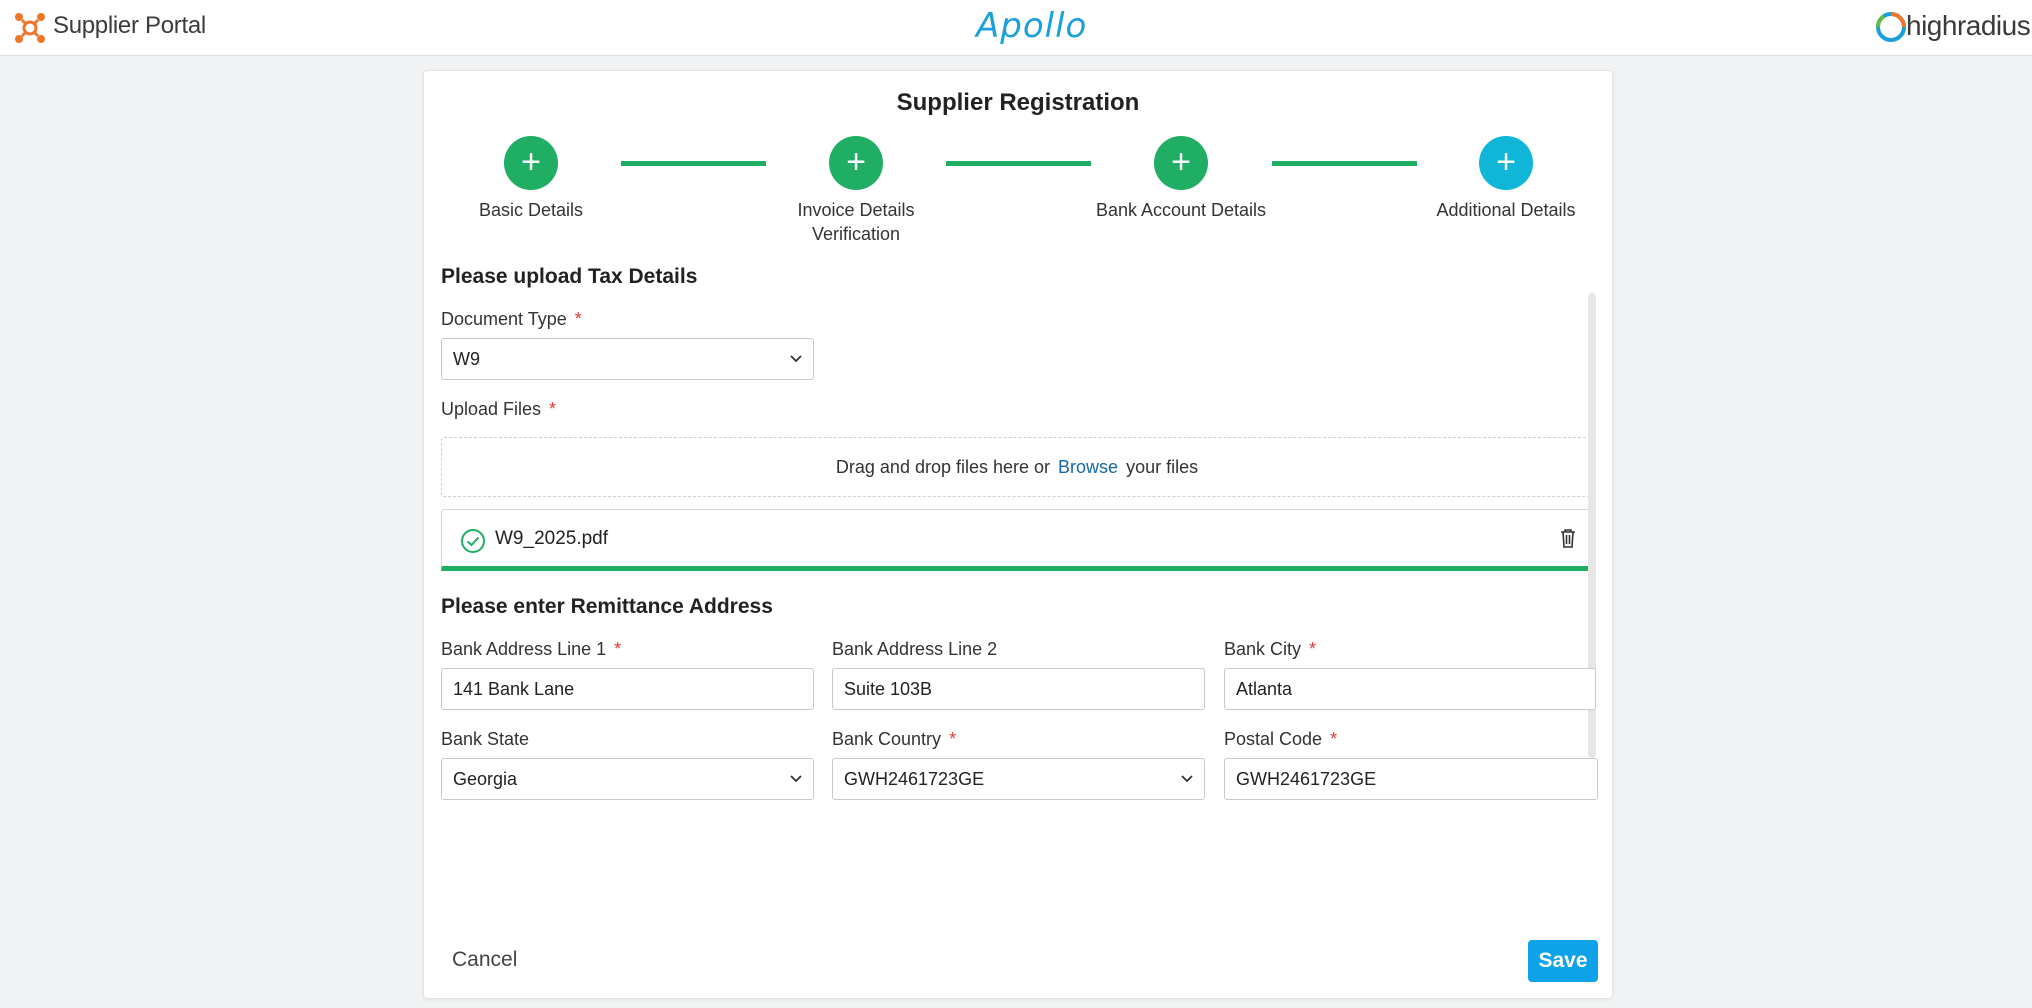 This screenshot has width=2032, height=1008. What do you see at coordinates (552, 538) in the screenshot?
I see `file-name: W9_2025.pdf` at bounding box center [552, 538].